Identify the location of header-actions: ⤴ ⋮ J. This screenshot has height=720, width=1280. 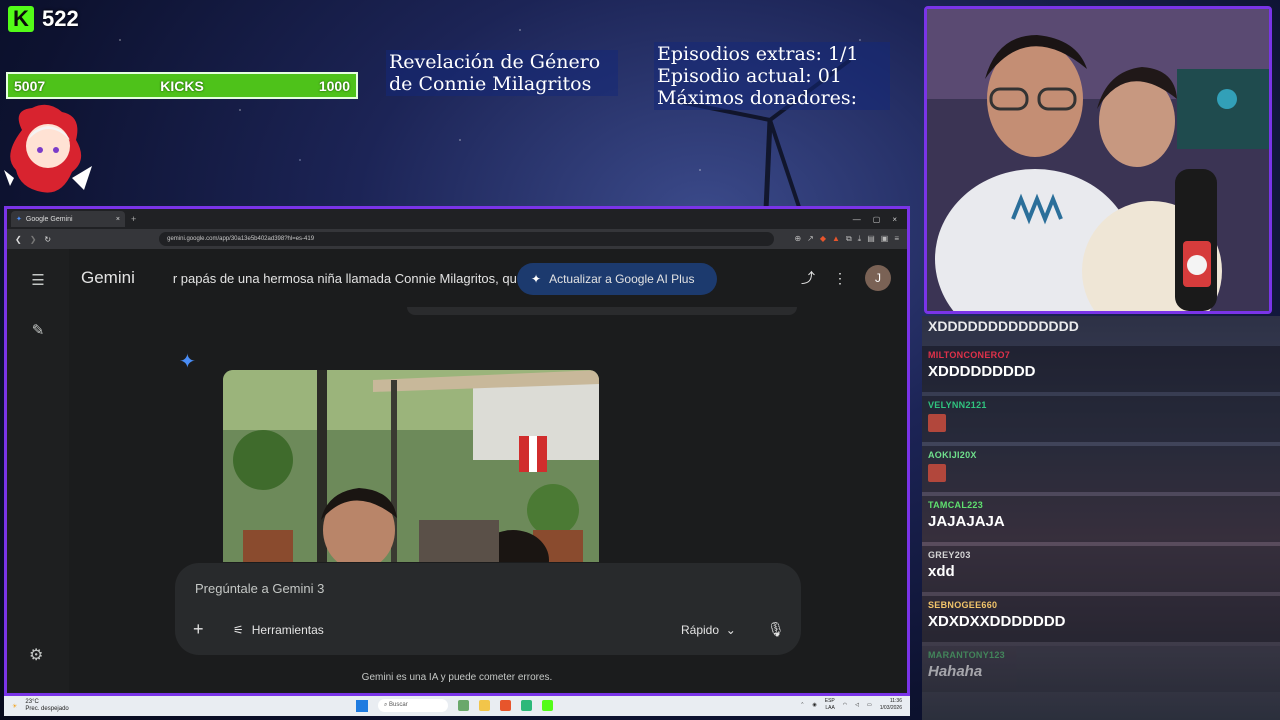
(846, 278).